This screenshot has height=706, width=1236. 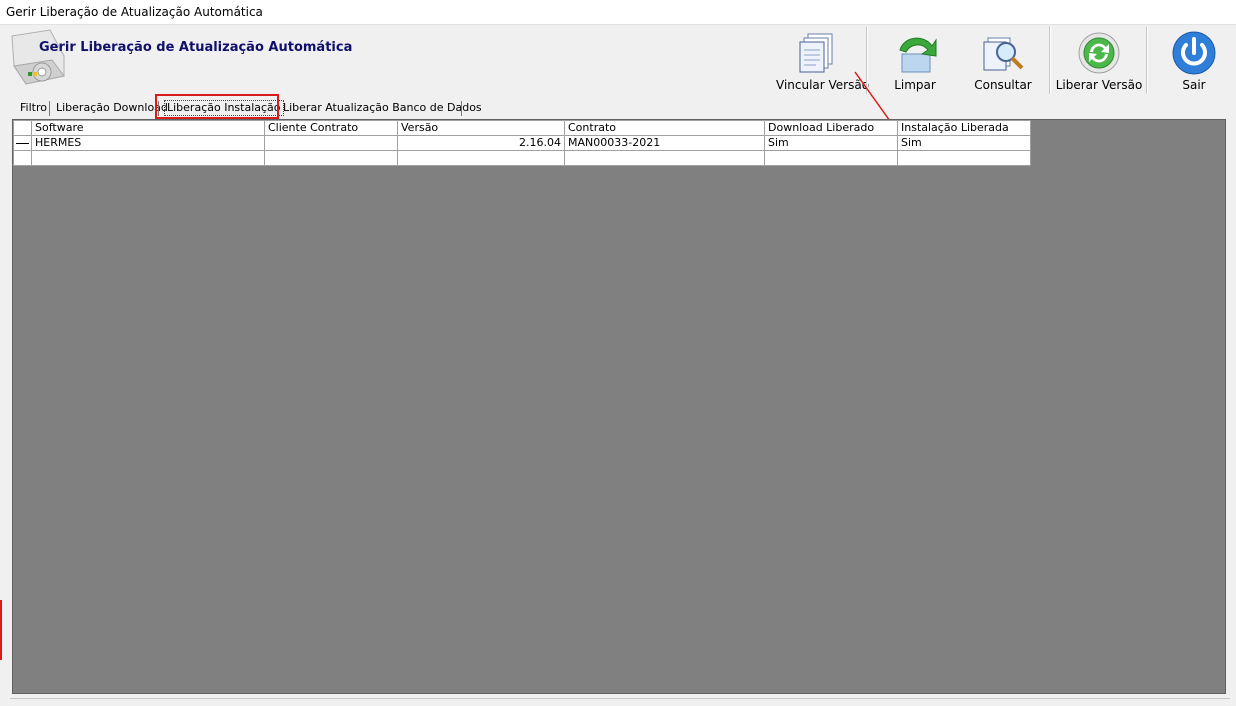 I want to click on tab-liberar-atualizacao-banco-label: Liberar Atualização Banco de Dados, so click(x=382, y=107).